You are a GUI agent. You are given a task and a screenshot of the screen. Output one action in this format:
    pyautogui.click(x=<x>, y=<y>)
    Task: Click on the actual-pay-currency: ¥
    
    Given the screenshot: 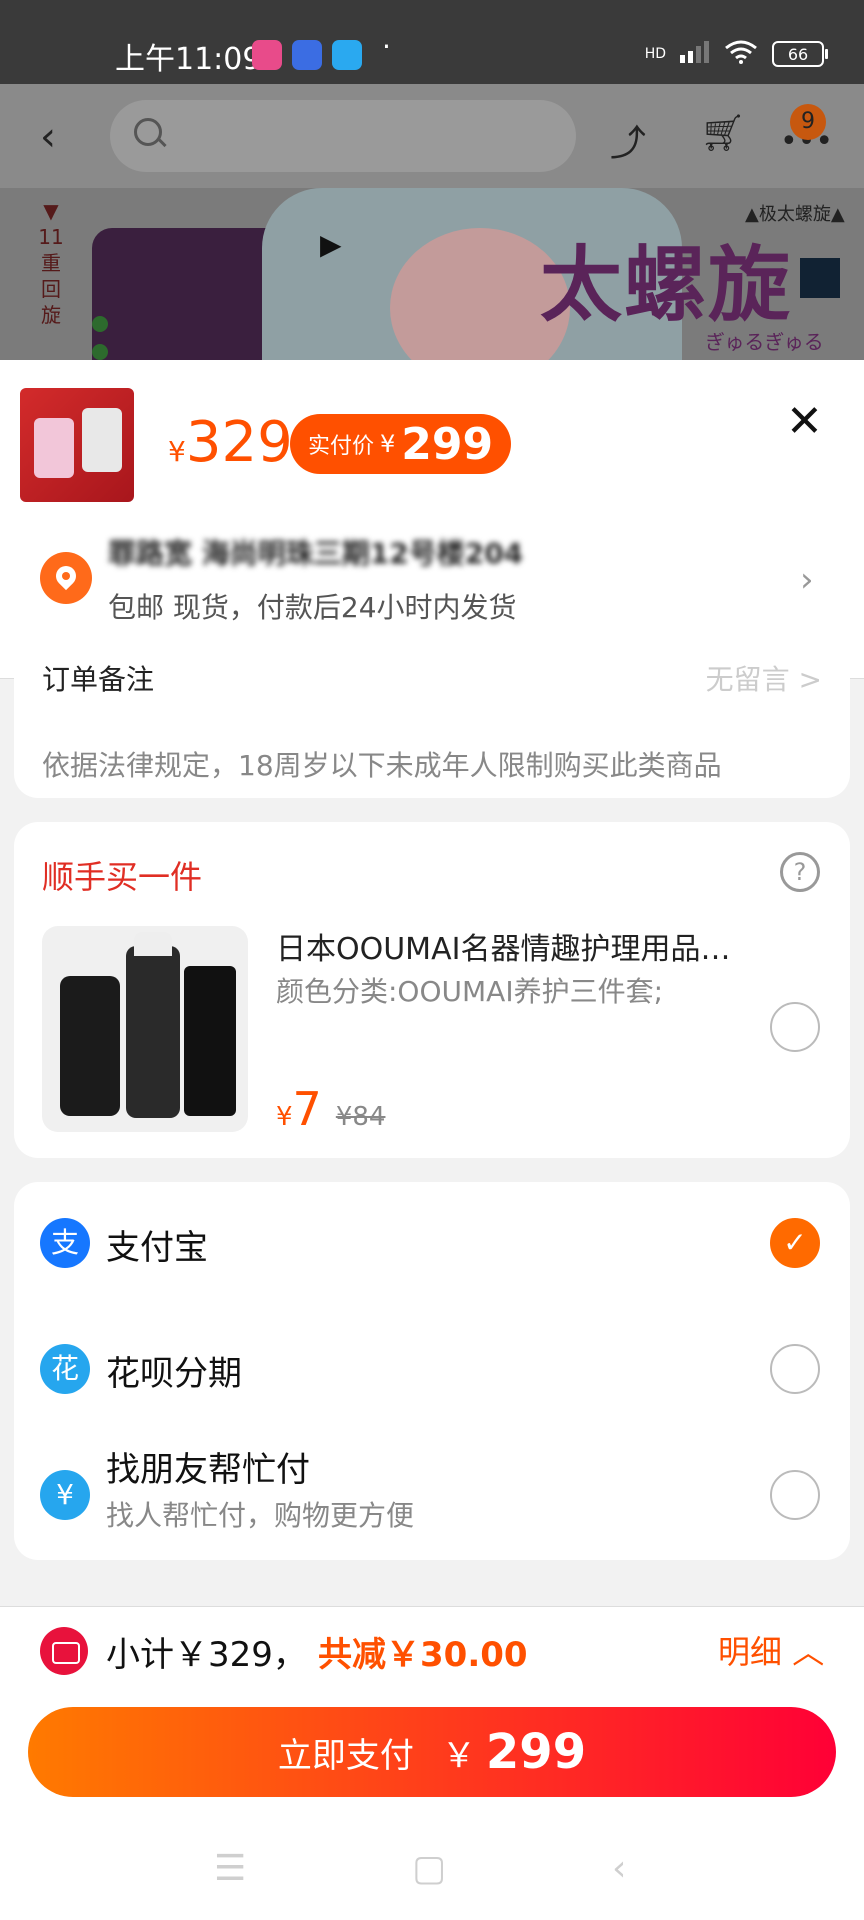 What is the action you would take?
    pyautogui.click(x=388, y=444)
    